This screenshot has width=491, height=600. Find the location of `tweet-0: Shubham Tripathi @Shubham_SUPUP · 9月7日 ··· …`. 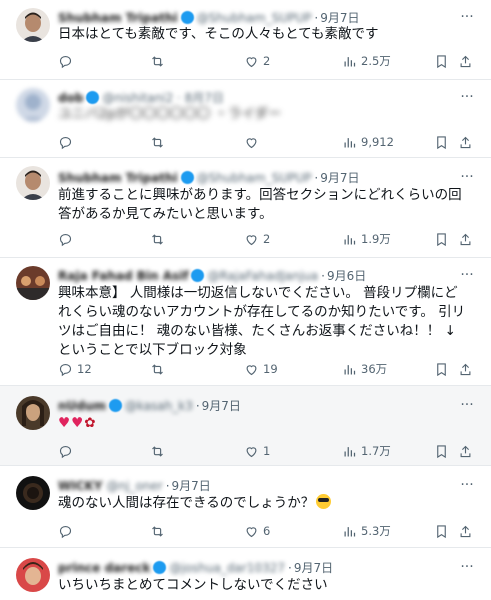

tweet-0: Shubham Tripathi @Shubham_SUPUP · 9月7日 ··· … is located at coordinates (245, 40).